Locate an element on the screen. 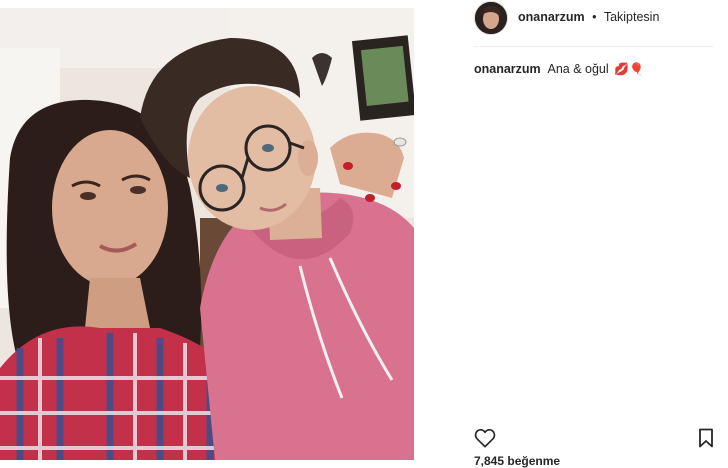  follow-status-button: Takiptesin is located at coordinates (632, 17).